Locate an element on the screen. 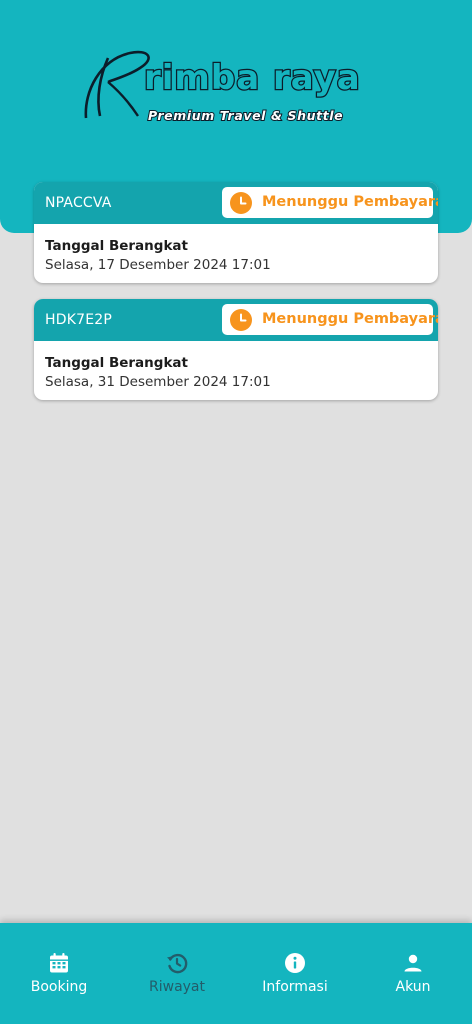 This screenshot has height=1024, width=472. booking-code: HDK7E2P is located at coordinates (78, 320).